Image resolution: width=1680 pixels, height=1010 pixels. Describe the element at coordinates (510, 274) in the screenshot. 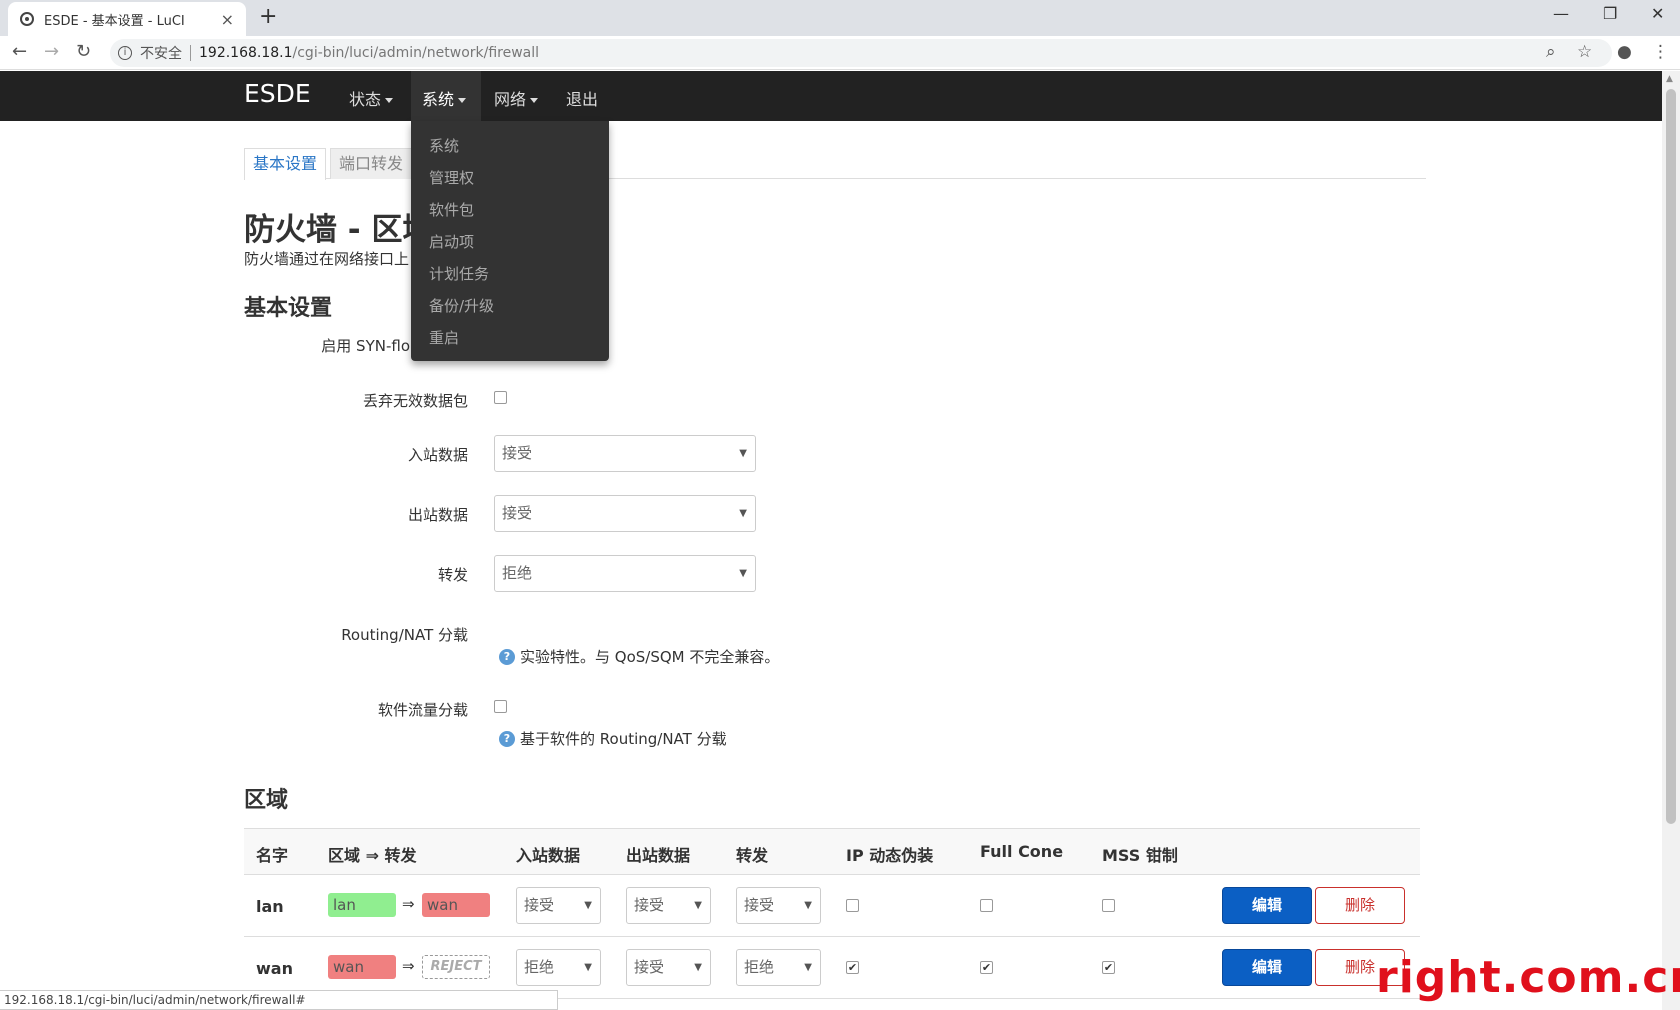

I see `dropdown-item-crontab: 计划任务` at that location.